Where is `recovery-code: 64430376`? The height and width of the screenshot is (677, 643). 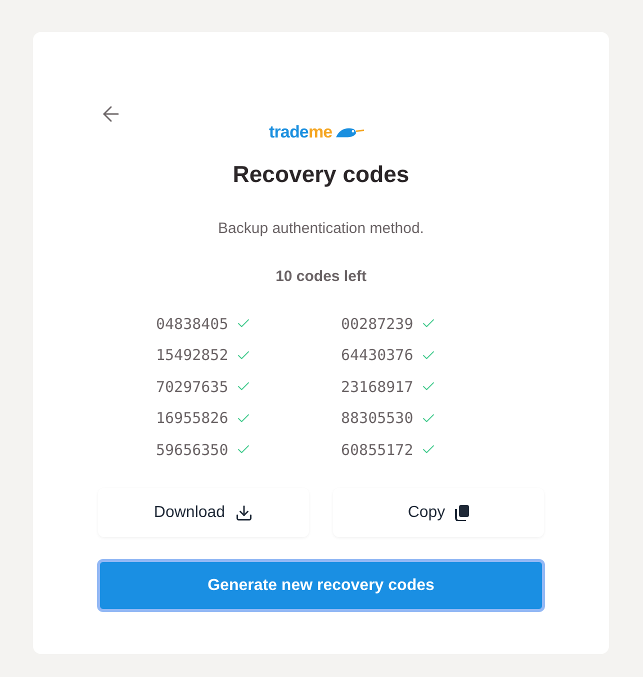
recovery-code: 64430376 is located at coordinates (377, 355).